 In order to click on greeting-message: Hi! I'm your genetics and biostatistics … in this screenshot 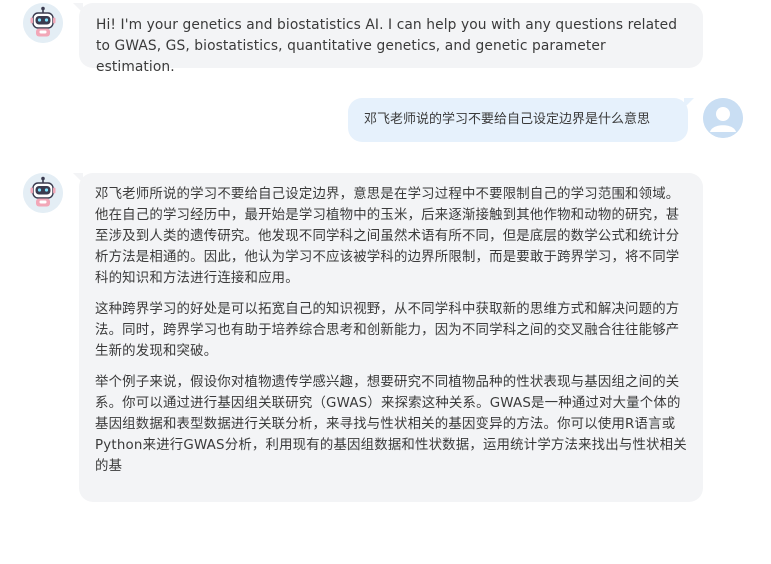, I will do `click(388, 39)`.